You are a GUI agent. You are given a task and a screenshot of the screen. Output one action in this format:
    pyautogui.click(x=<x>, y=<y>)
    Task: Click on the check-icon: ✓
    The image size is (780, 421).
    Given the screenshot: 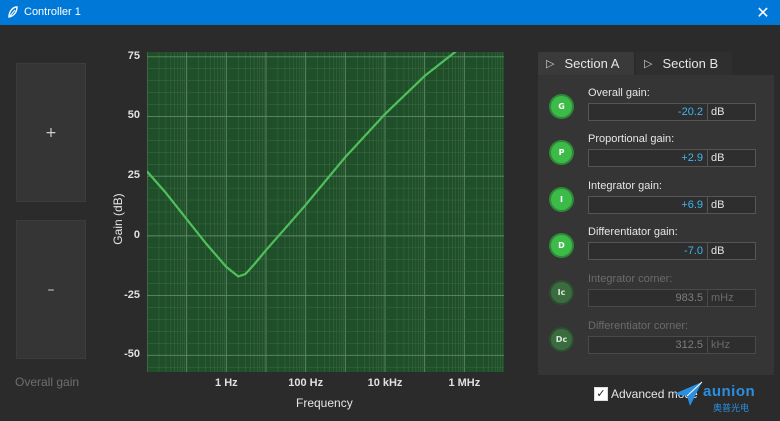 What is the action you would take?
    pyautogui.click(x=601, y=393)
    